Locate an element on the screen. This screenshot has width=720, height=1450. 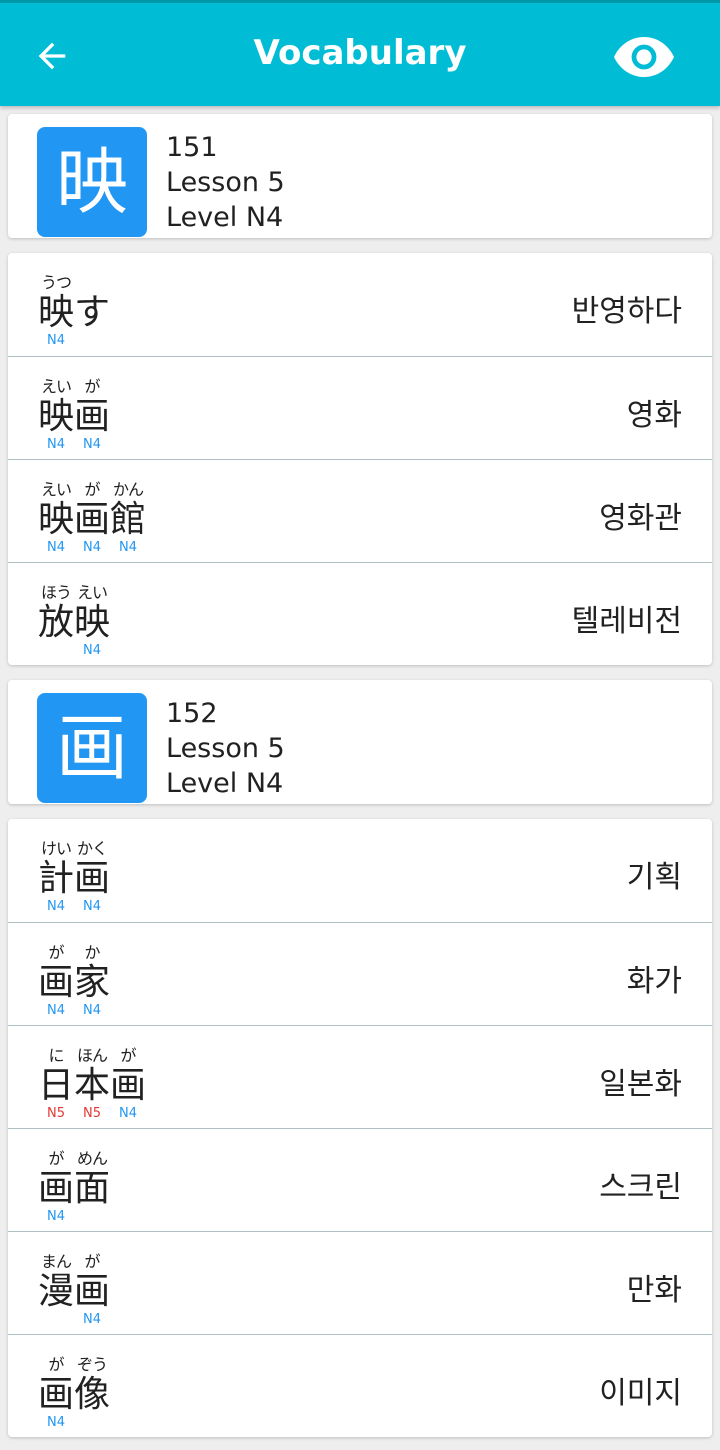
furigana: ほん is located at coordinates (92, 1055).